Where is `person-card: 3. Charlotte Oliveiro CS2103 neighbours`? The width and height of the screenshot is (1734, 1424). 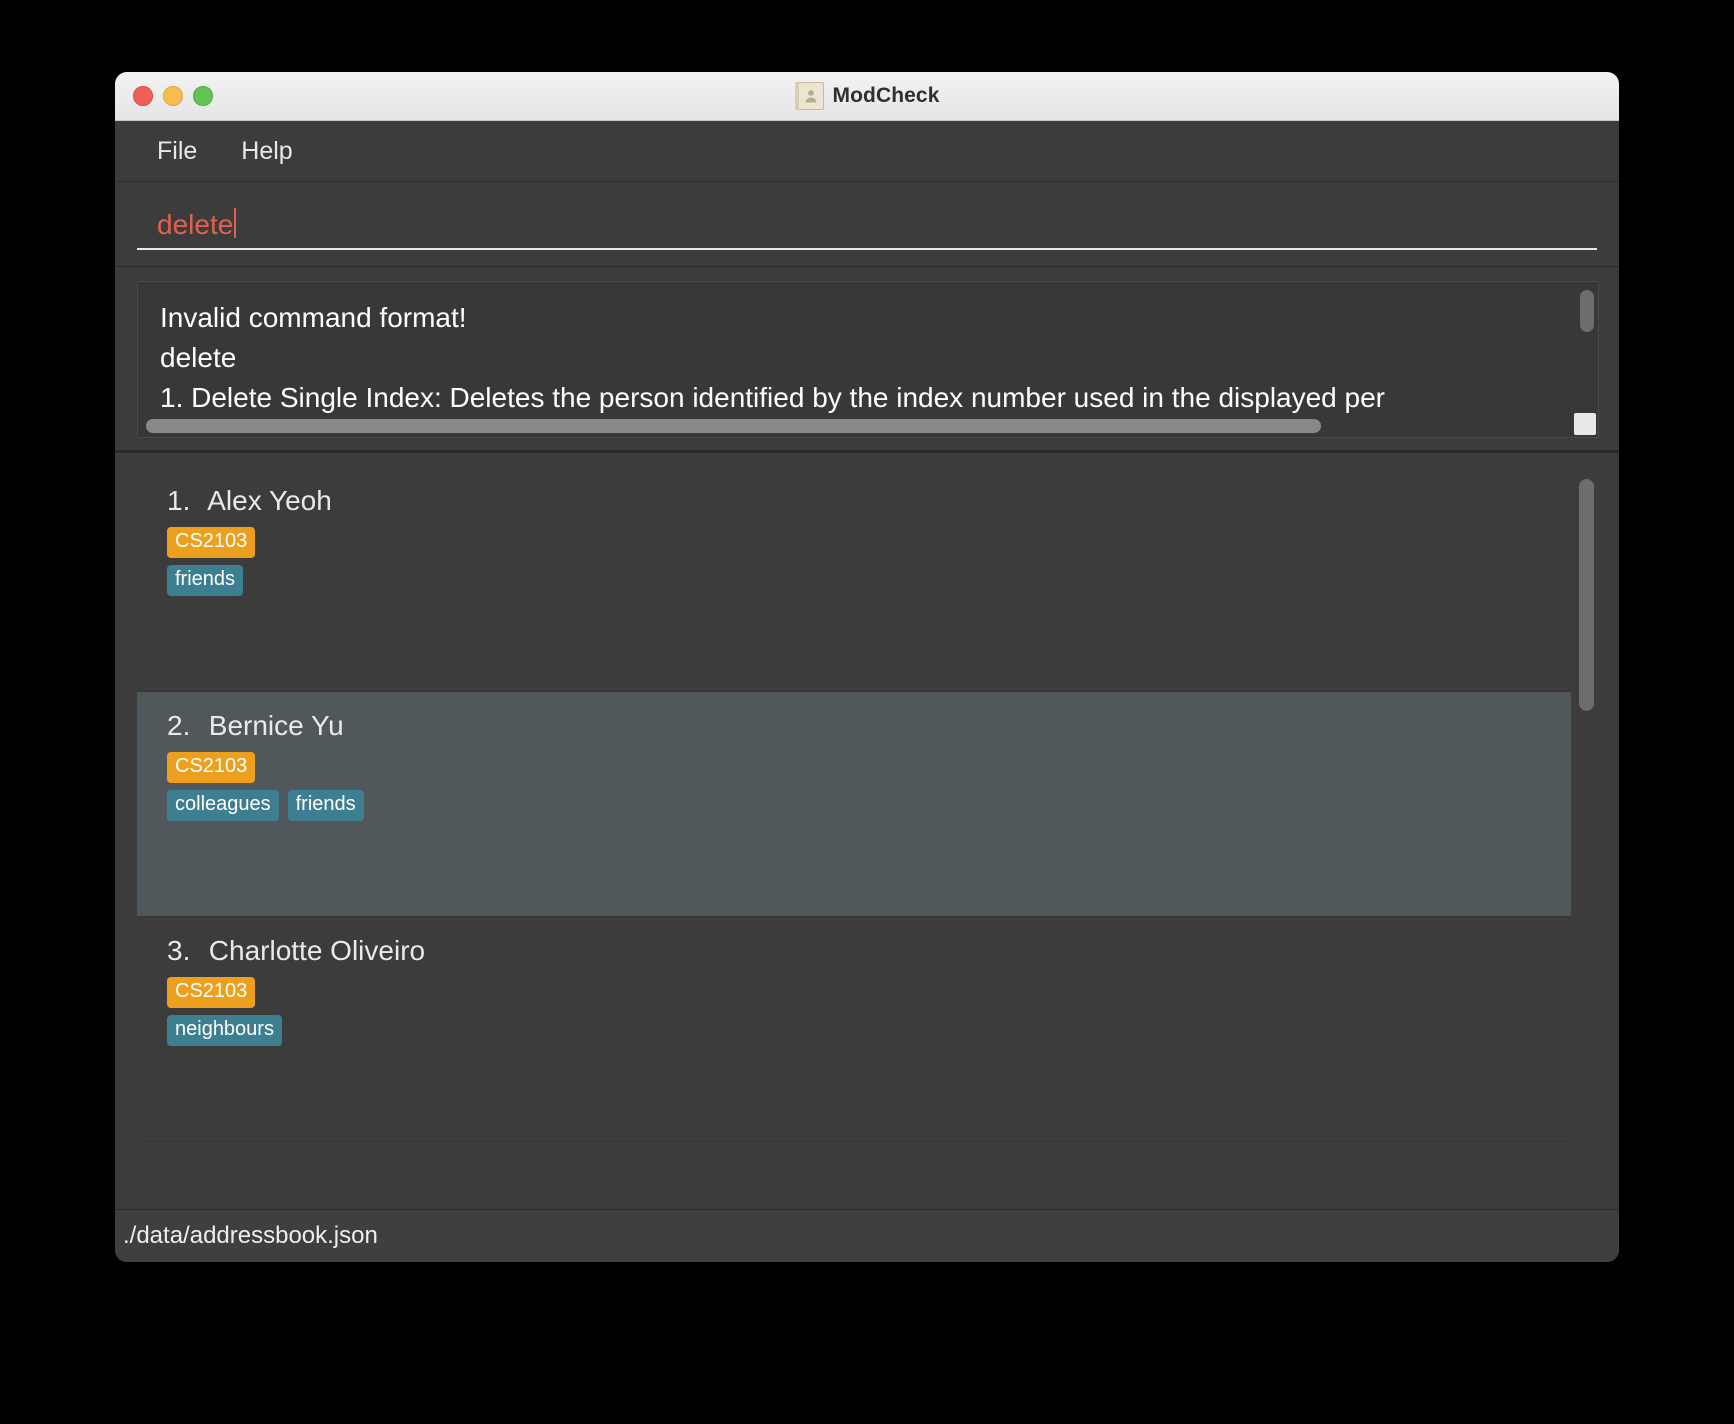
person-card: 3. Charlotte Oliveiro CS2103 neighbours is located at coordinates (854, 1029).